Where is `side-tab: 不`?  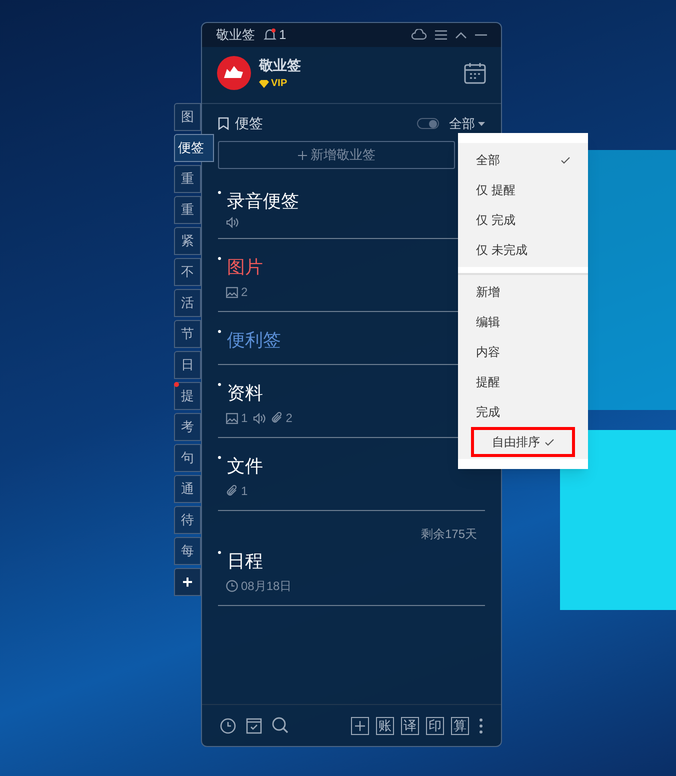 side-tab: 不 is located at coordinates (187, 272).